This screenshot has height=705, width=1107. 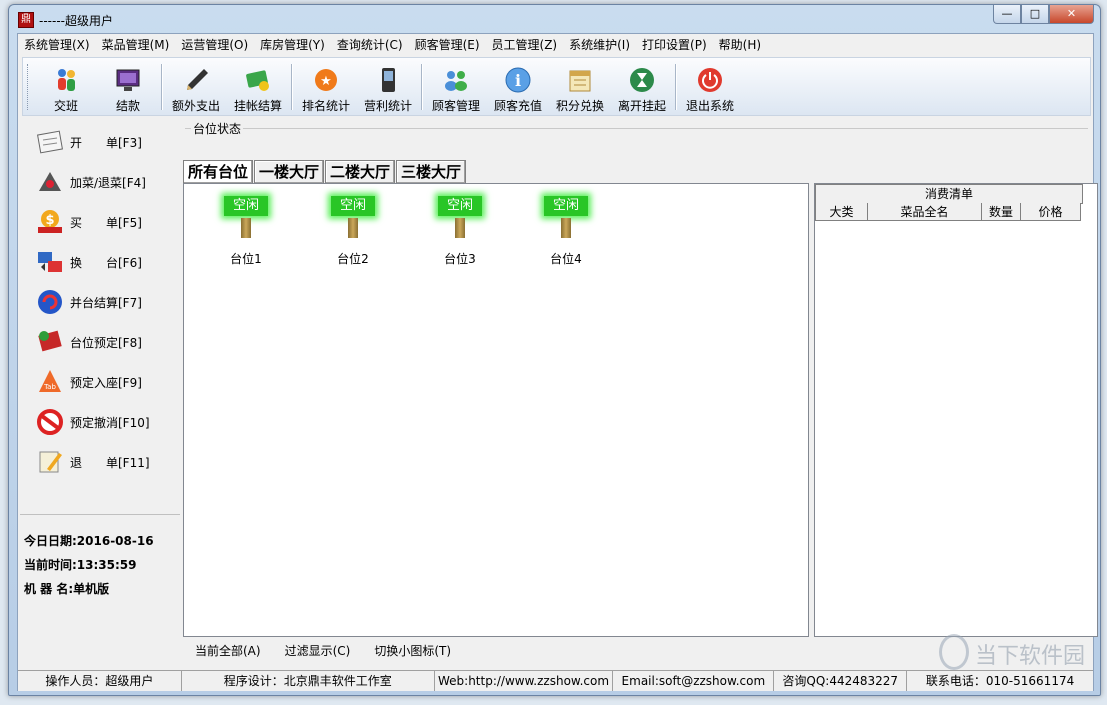 What do you see at coordinates (388, 80) in the screenshot?
I see `pda-icon` at bounding box center [388, 80].